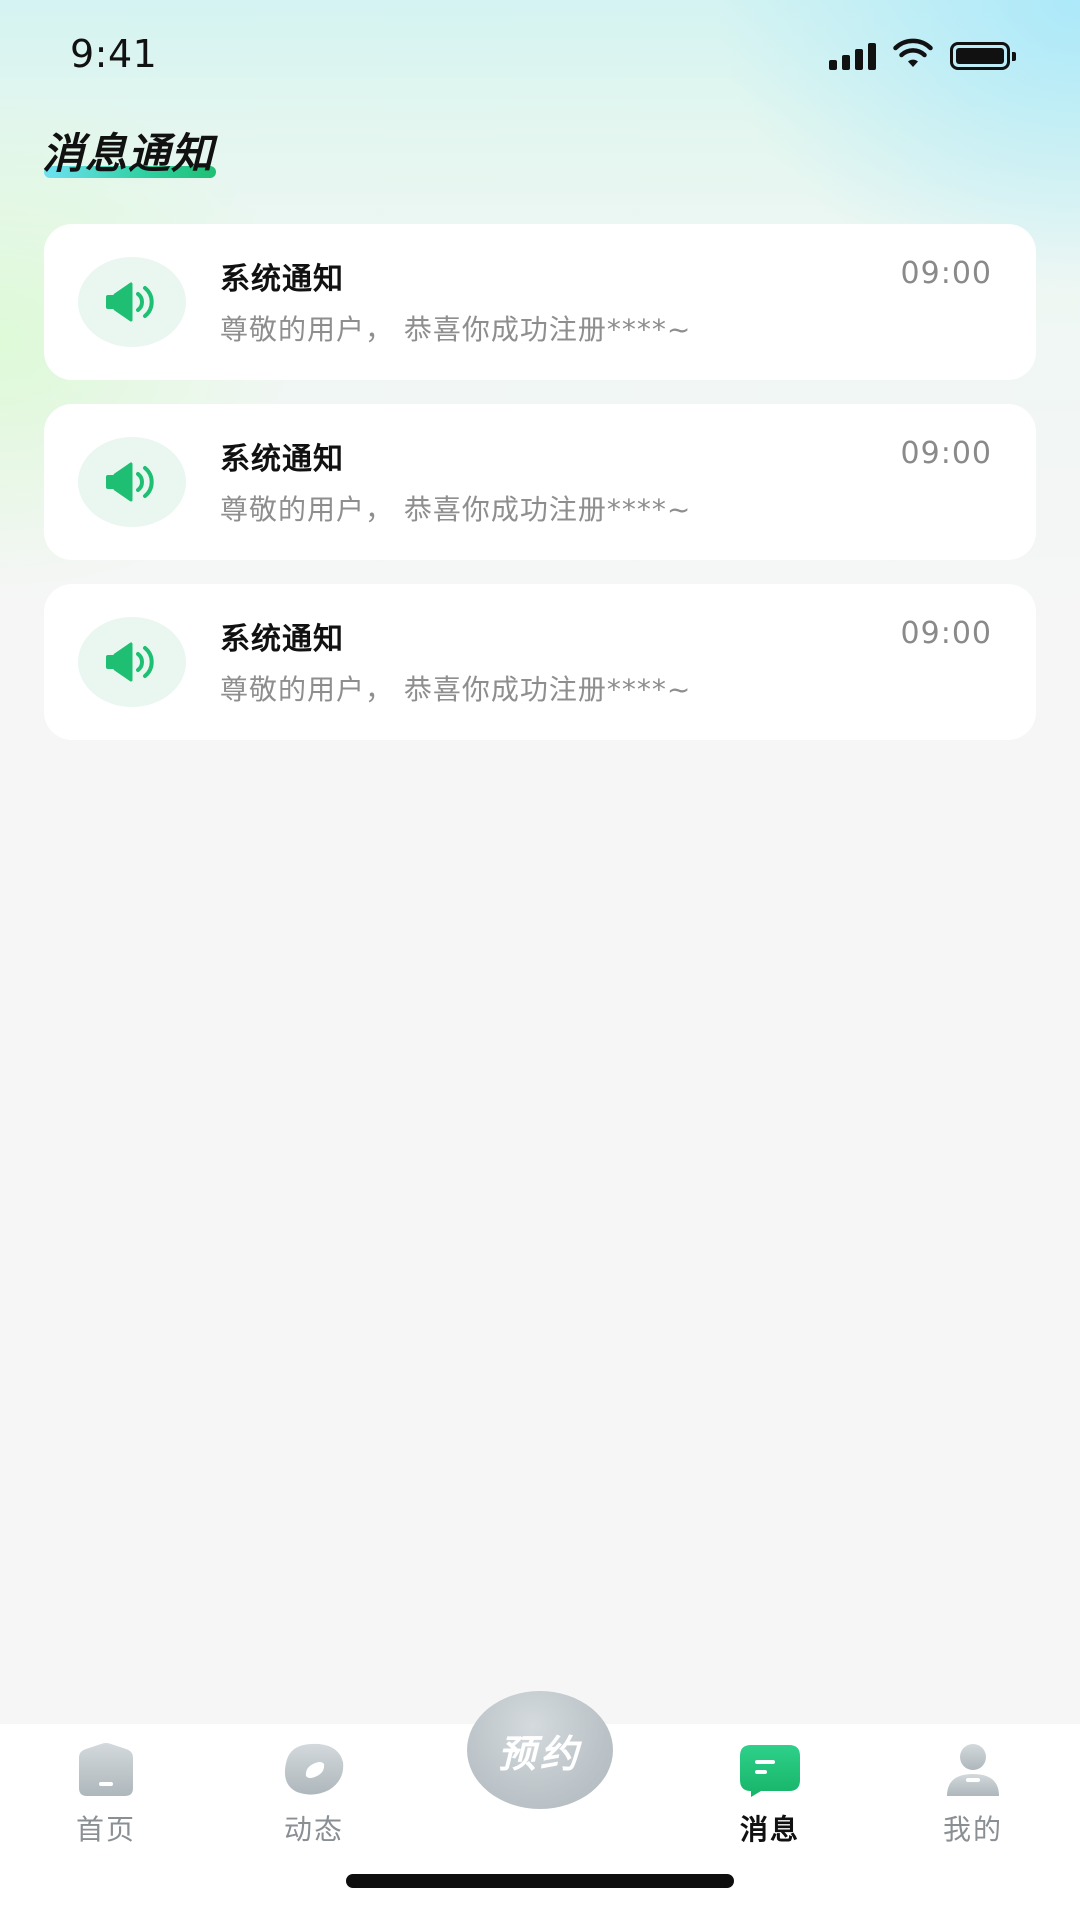 The image size is (1080, 1920). I want to click on tab-profile: 我的, so click(973, 1802).